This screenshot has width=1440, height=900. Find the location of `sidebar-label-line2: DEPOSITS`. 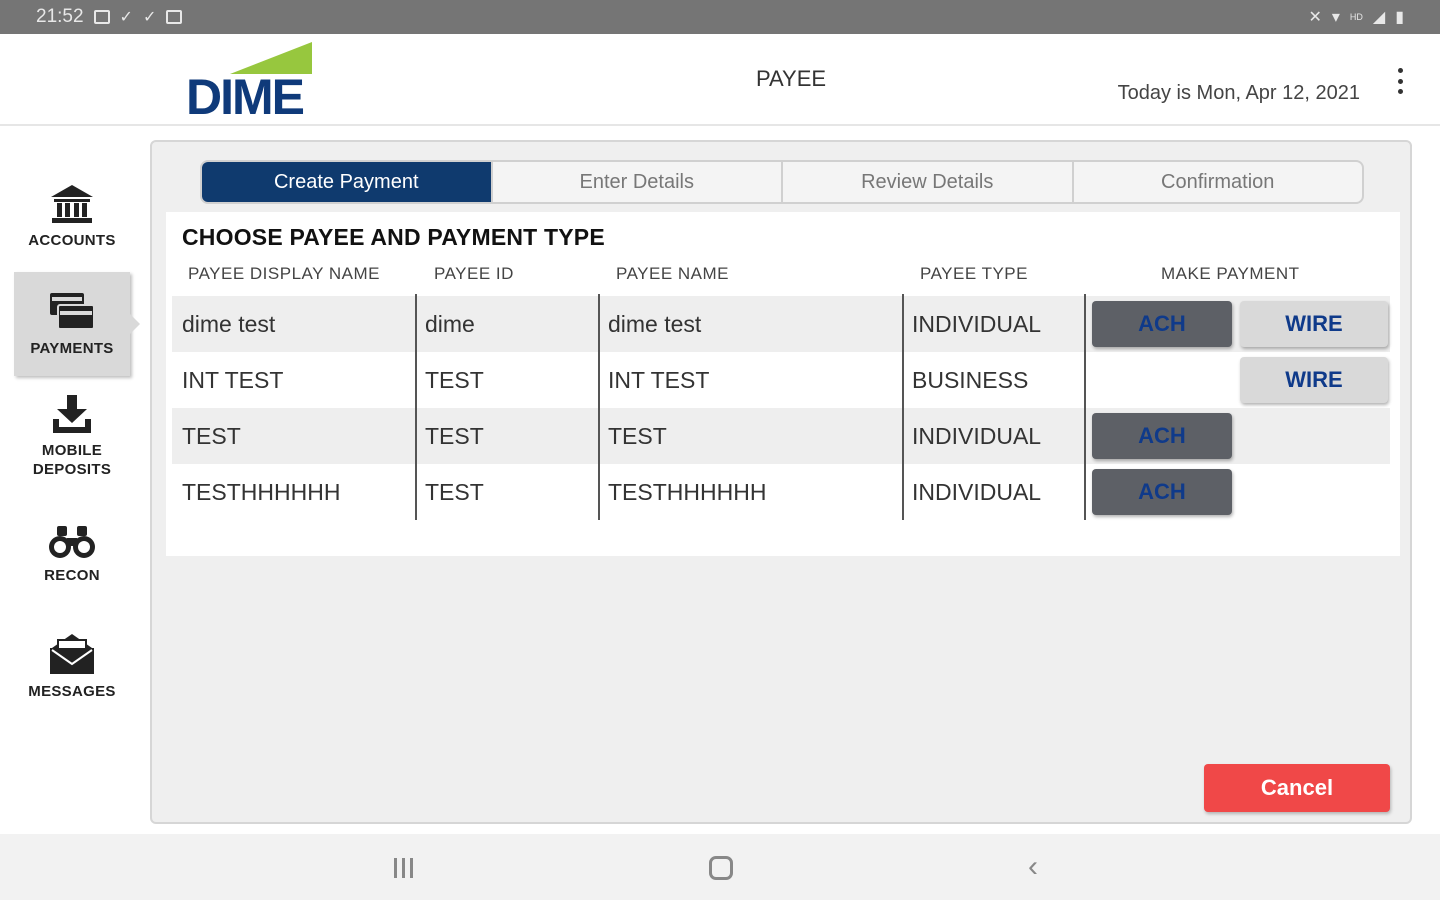

sidebar-label-line2: DEPOSITS is located at coordinates (72, 469).